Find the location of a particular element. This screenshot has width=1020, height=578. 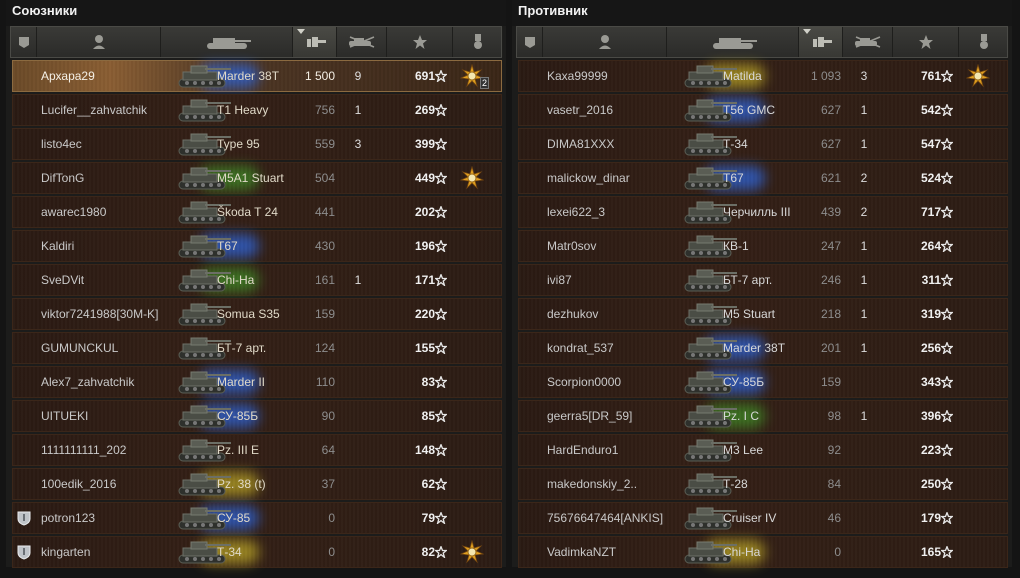

player-name: DIMA81XXX is located at coordinates (581, 144).